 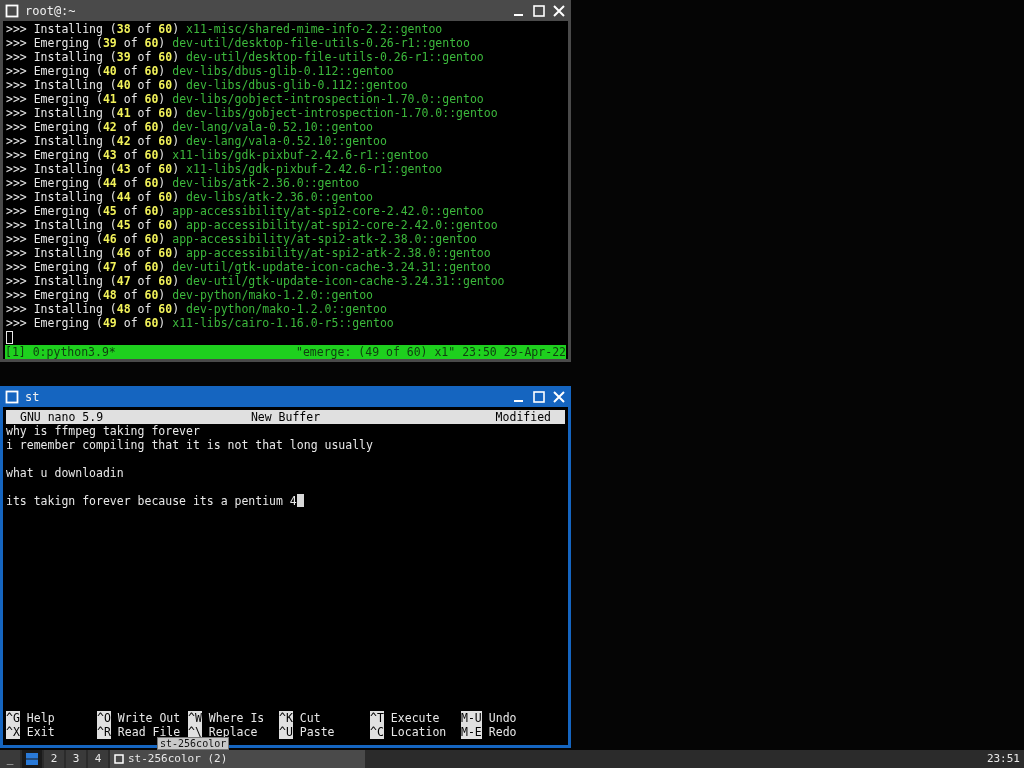 What do you see at coordinates (286, 732) in the screenshot?
I see `shortcut-key: ^U` at bounding box center [286, 732].